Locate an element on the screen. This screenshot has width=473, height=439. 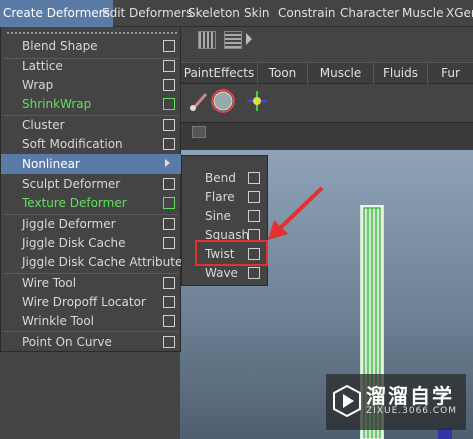
menu-item-label: ShrinkWrap is located at coordinates (57, 104).